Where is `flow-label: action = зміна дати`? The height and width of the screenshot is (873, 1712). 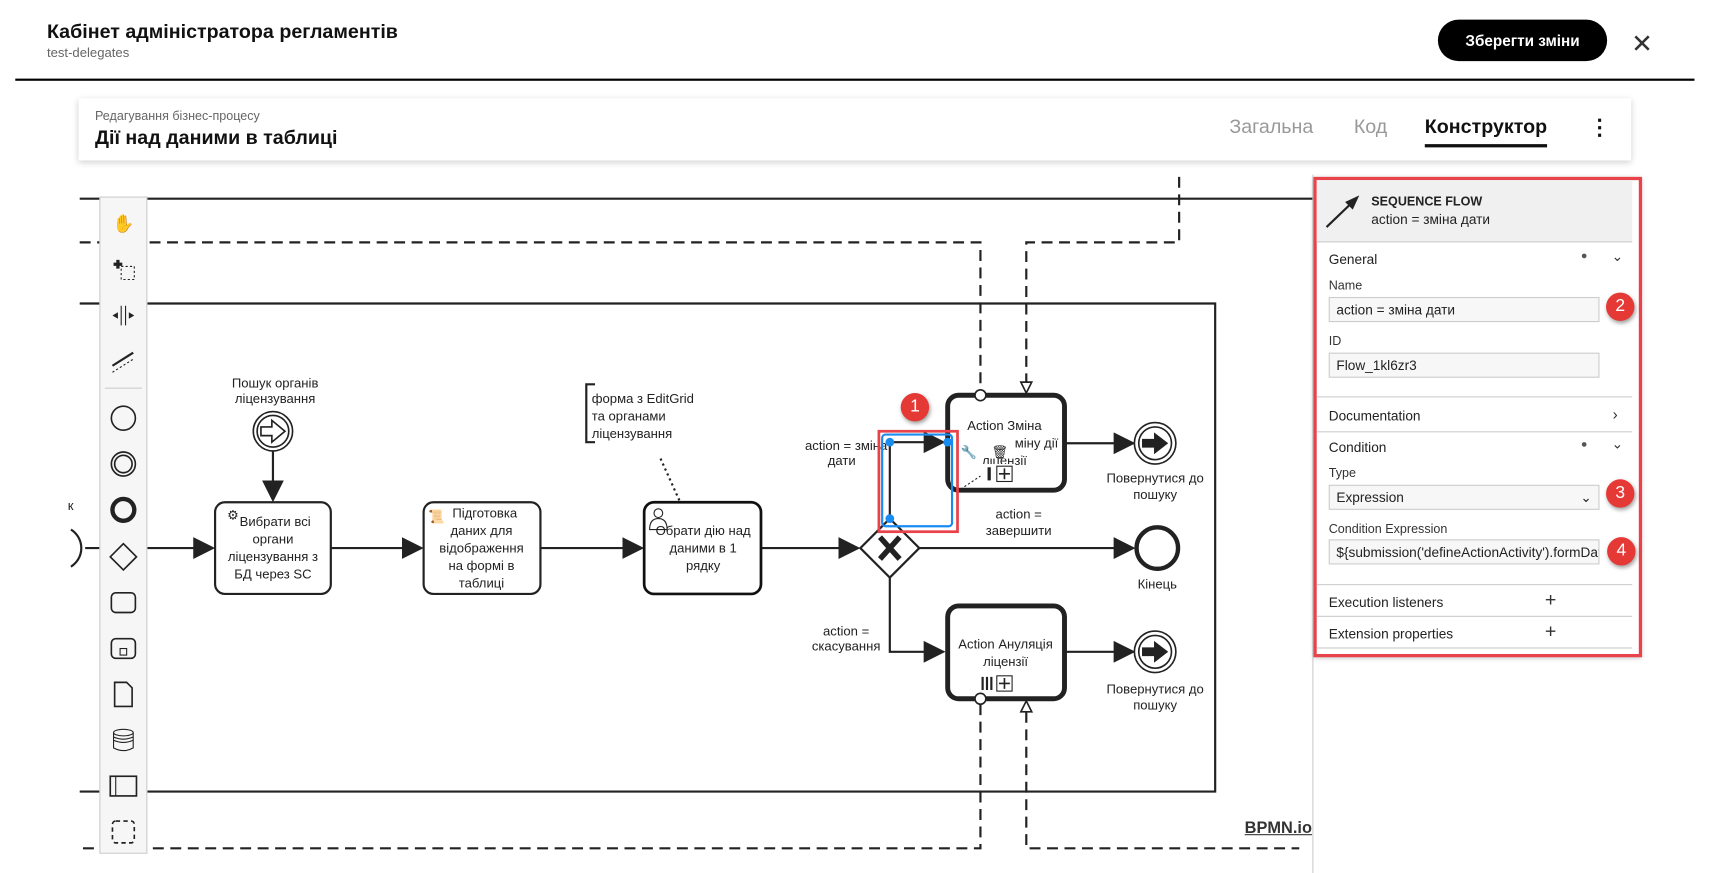 flow-label: action = зміна дати is located at coordinates (846, 453).